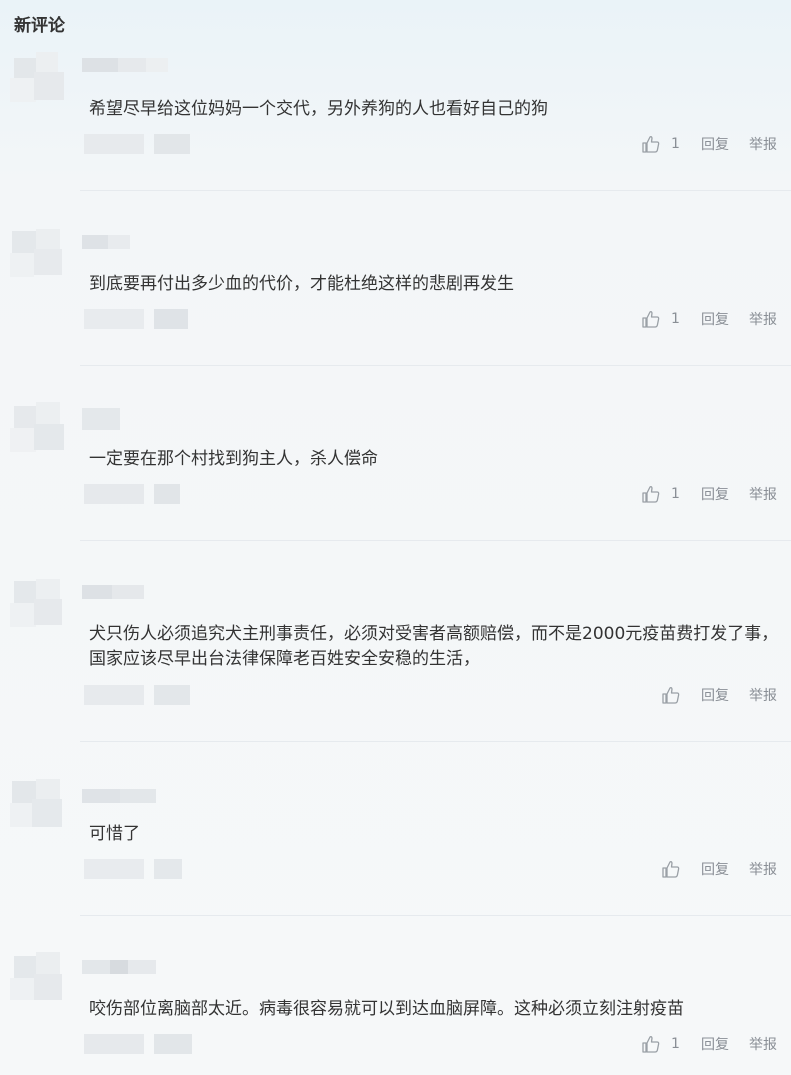  I want to click on comment-item: 希望尽早给这位妈妈一个交代，另外养狗的人也看好自己的狗 1 回复 举报, so click(395, 120).